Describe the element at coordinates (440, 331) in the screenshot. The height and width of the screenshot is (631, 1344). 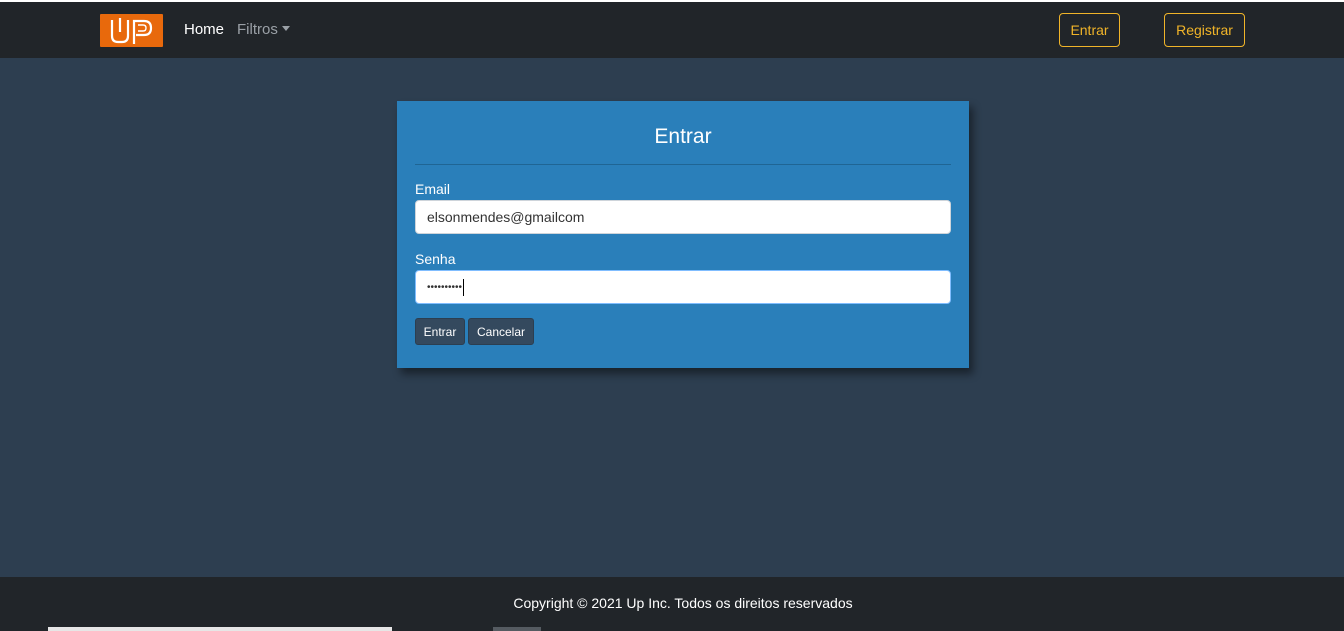
I see `login-submit-button: Entrar` at that location.